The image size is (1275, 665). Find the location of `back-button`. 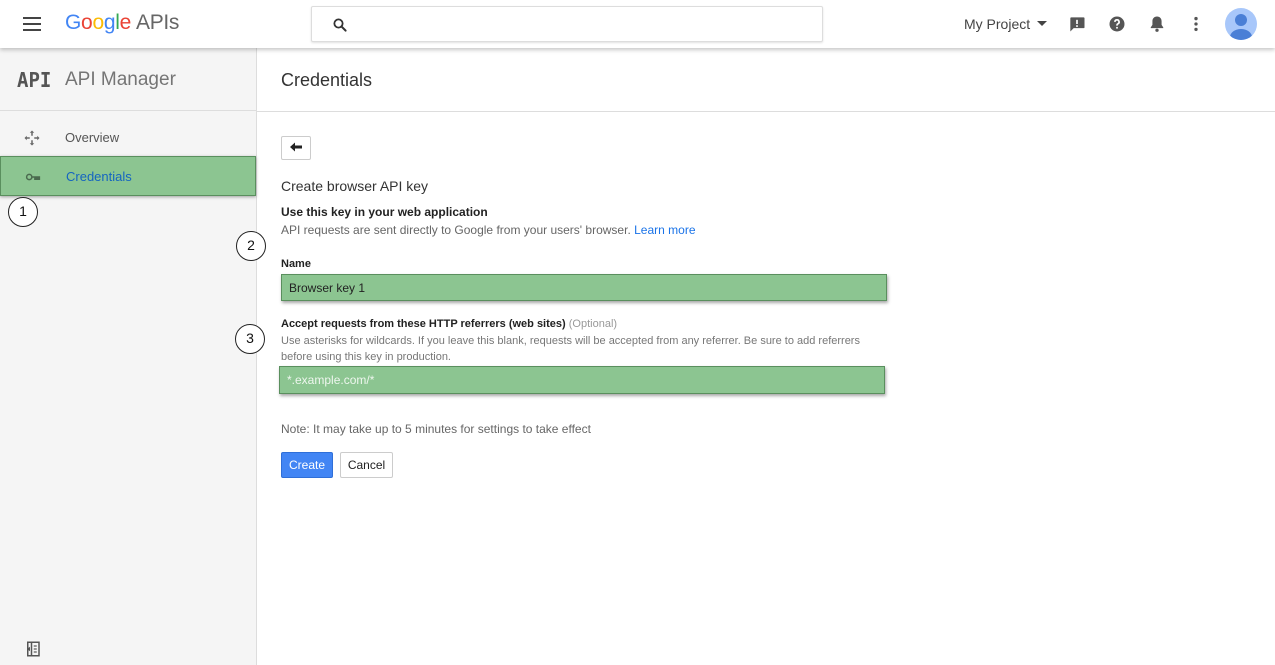

back-button is located at coordinates (296, 148).